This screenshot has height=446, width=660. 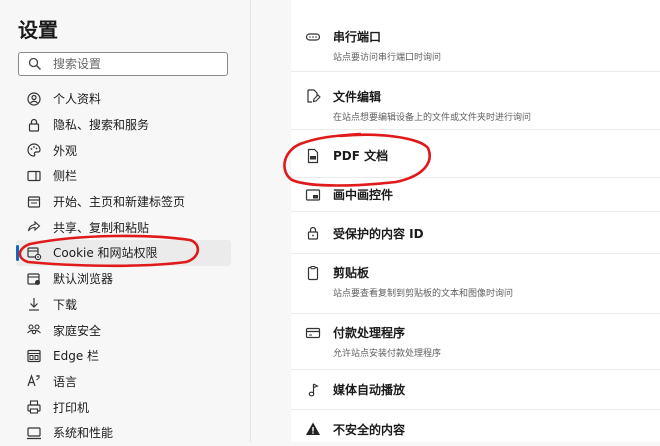 I want to click on search-input, so click(x=138, y=64).